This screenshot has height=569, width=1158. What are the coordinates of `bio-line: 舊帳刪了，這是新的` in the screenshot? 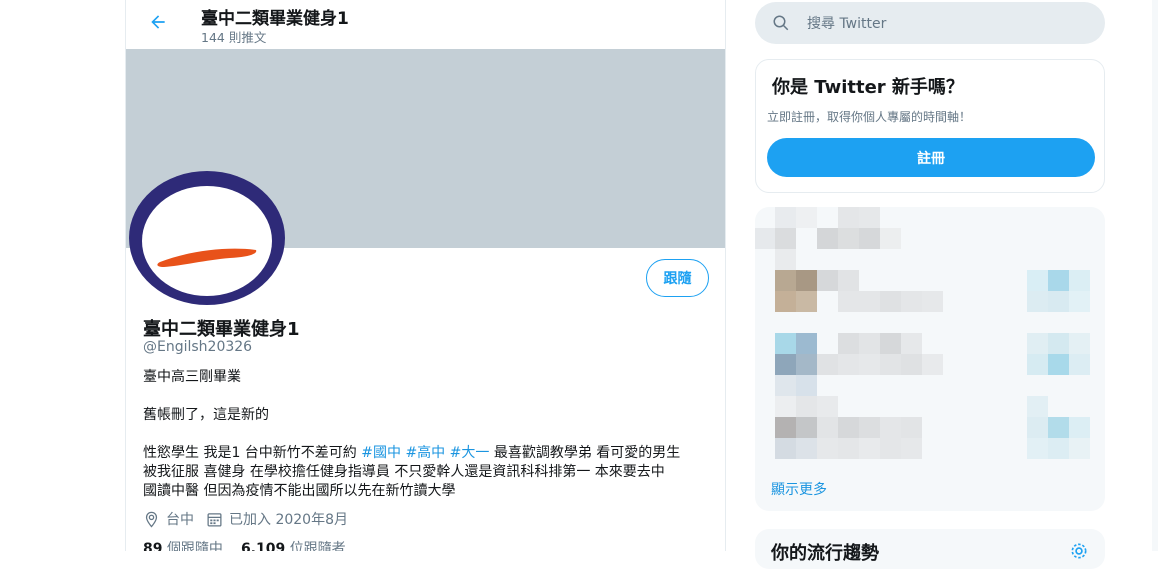 It's located at (206, 415).